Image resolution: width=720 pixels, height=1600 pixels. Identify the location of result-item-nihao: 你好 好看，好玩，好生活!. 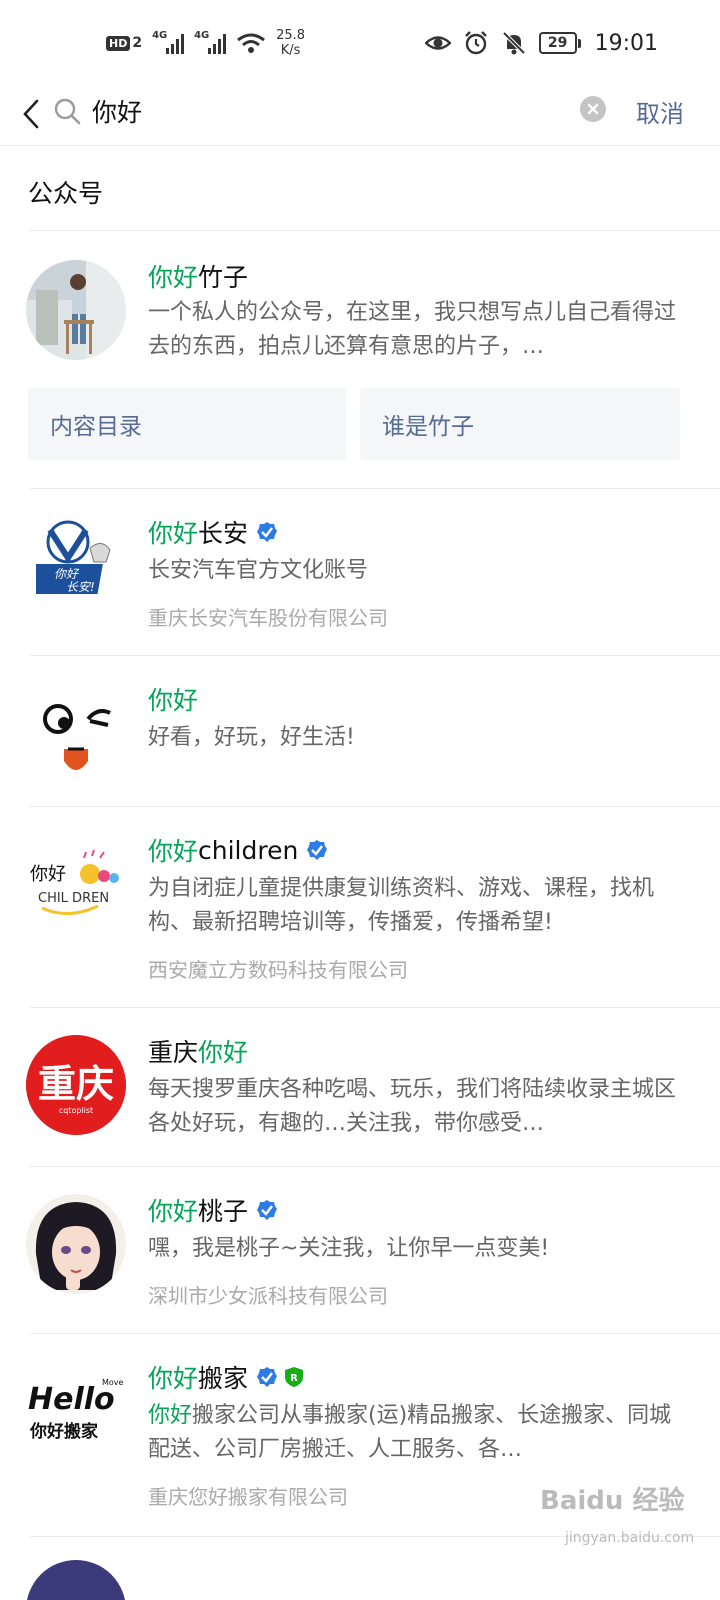
(360, 731).